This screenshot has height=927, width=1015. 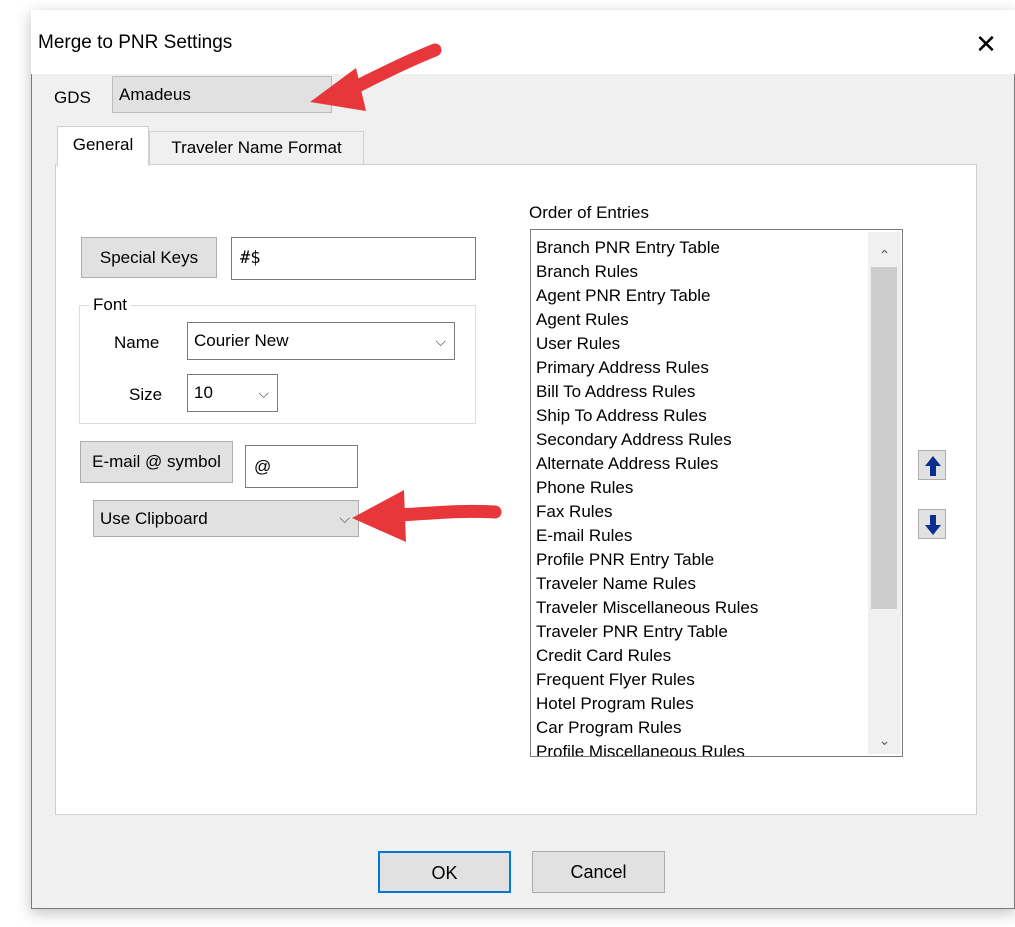 I want to click on list-item: Profile PNR Entry Table, so click(x=625, y=560).